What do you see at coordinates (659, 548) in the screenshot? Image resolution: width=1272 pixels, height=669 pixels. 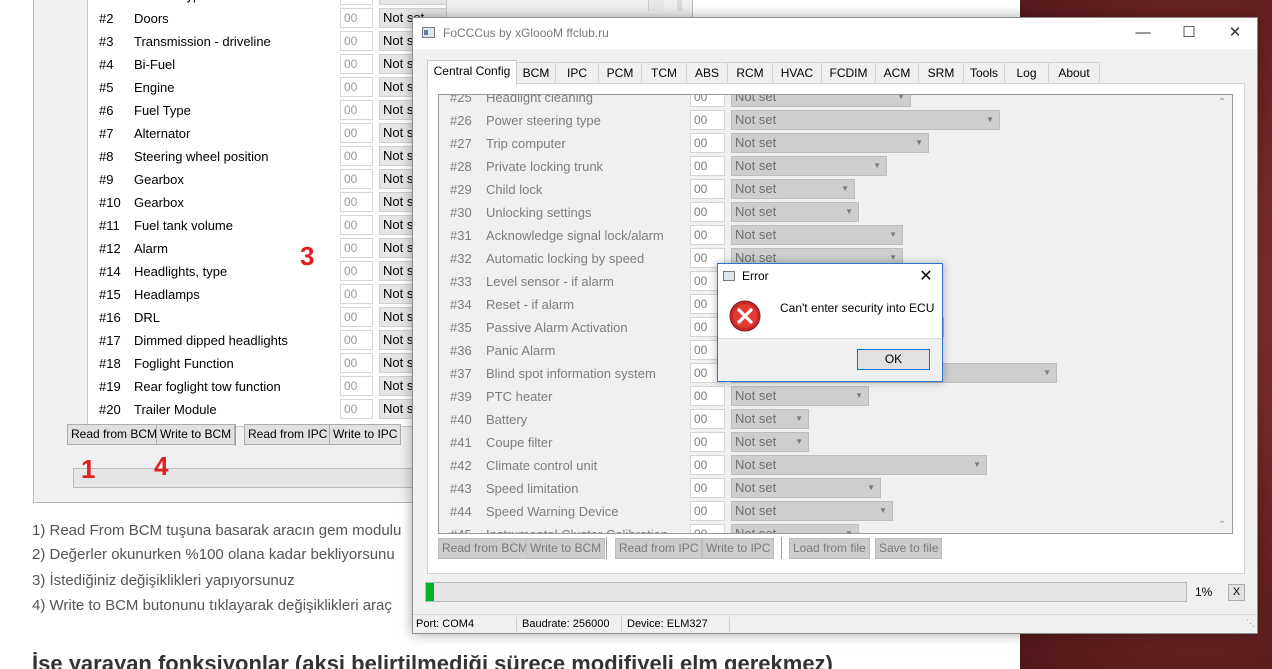 I see `read-ipc-button: Read from IPC` at bounding box center [659, 548].